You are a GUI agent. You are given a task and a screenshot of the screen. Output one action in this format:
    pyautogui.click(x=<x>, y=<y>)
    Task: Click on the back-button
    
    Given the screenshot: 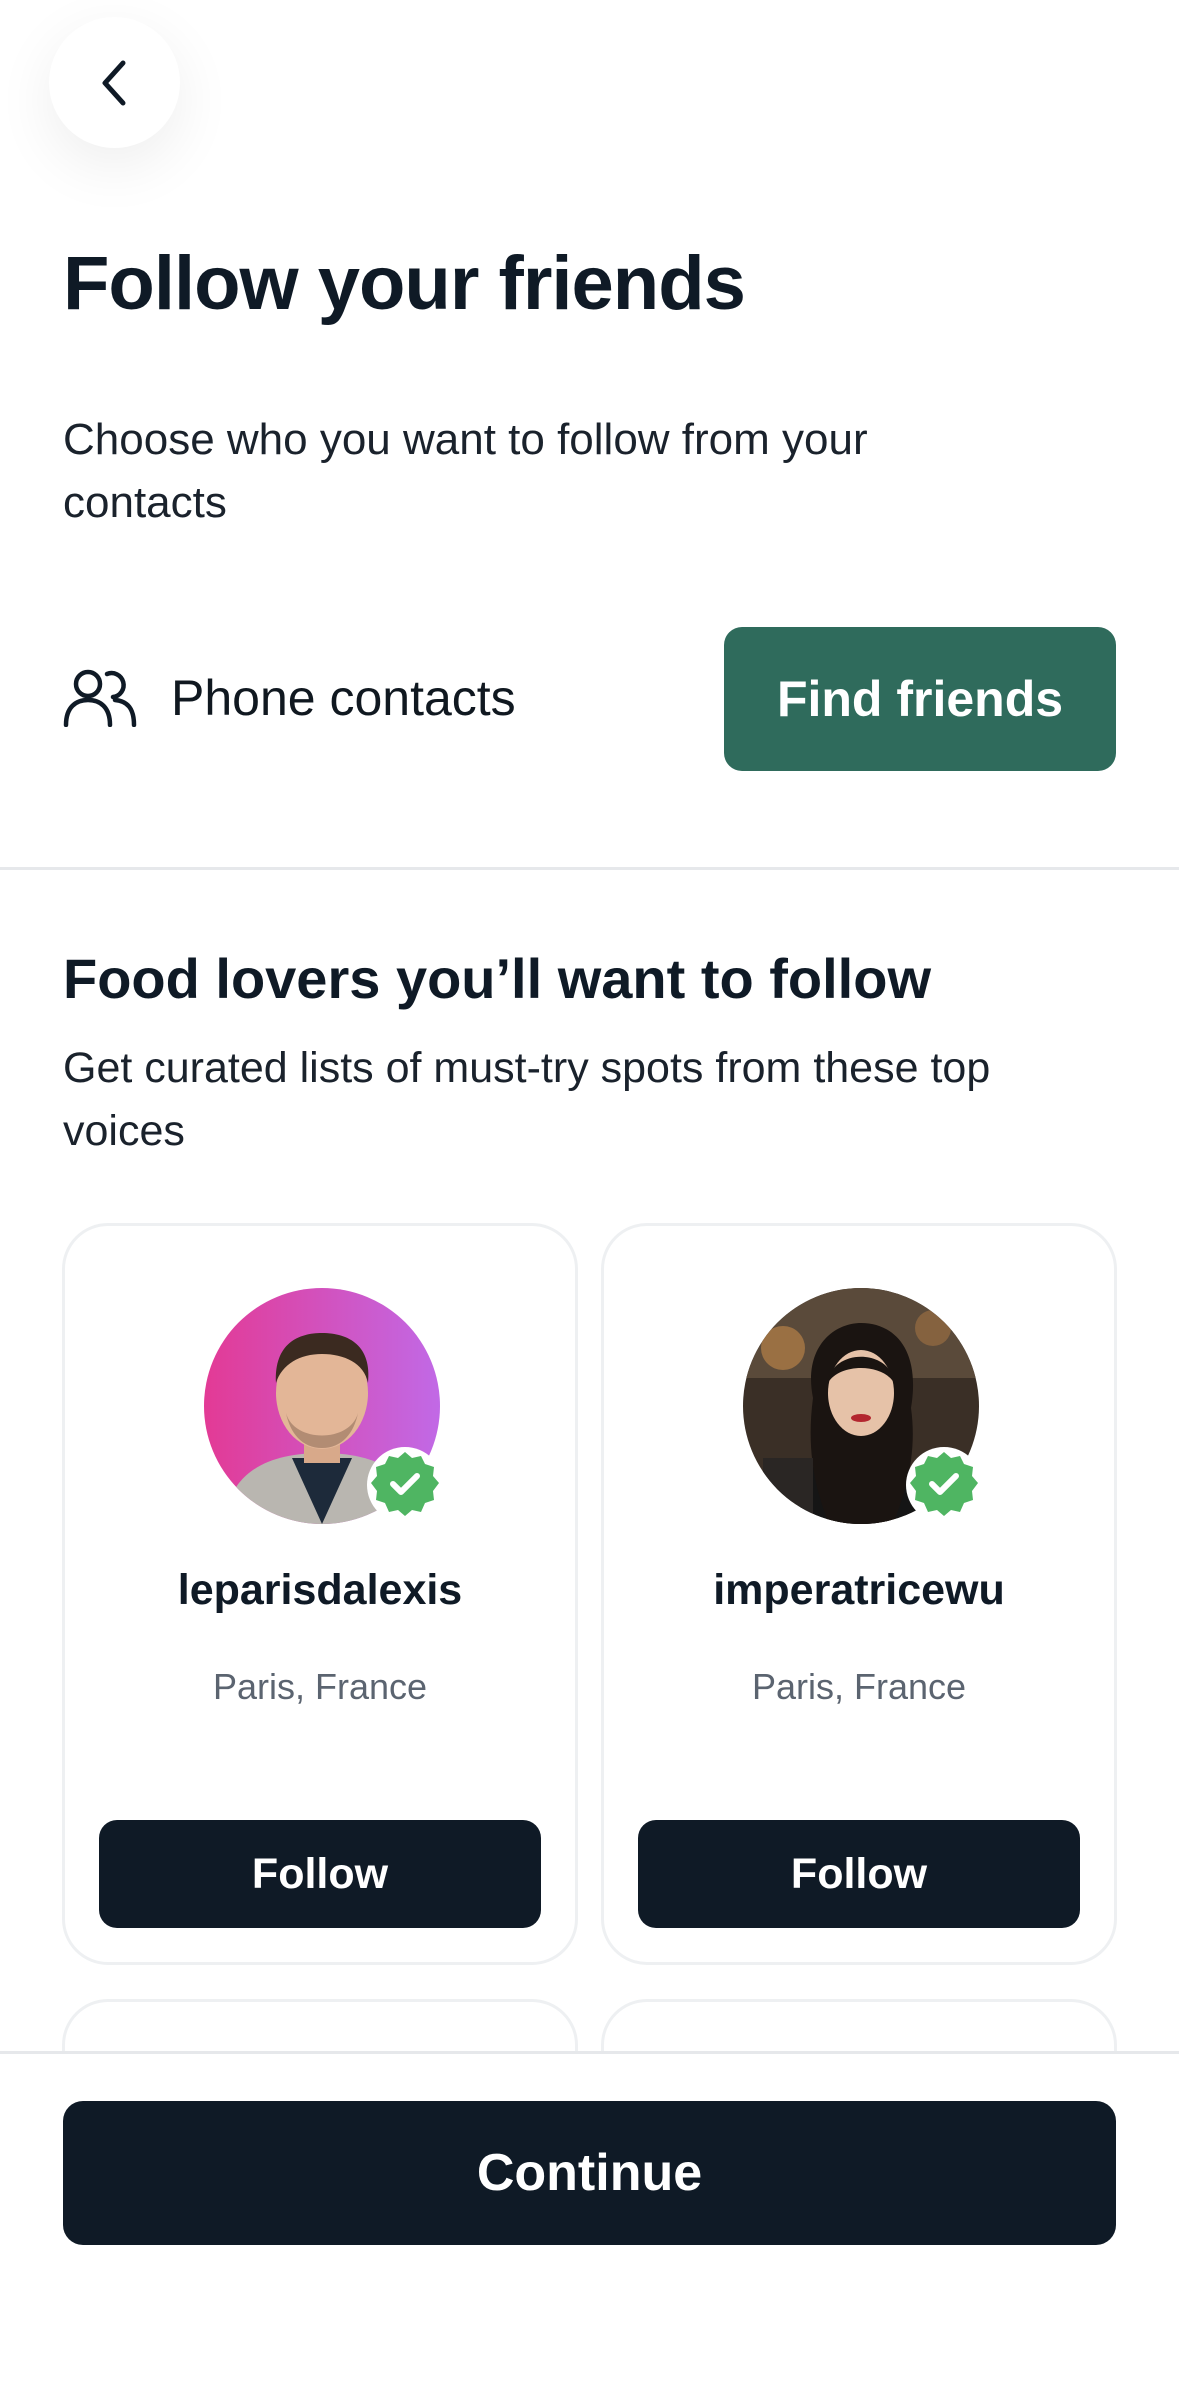 What is the action you would take?
    pyautogui.click(x=114, y=82)
    